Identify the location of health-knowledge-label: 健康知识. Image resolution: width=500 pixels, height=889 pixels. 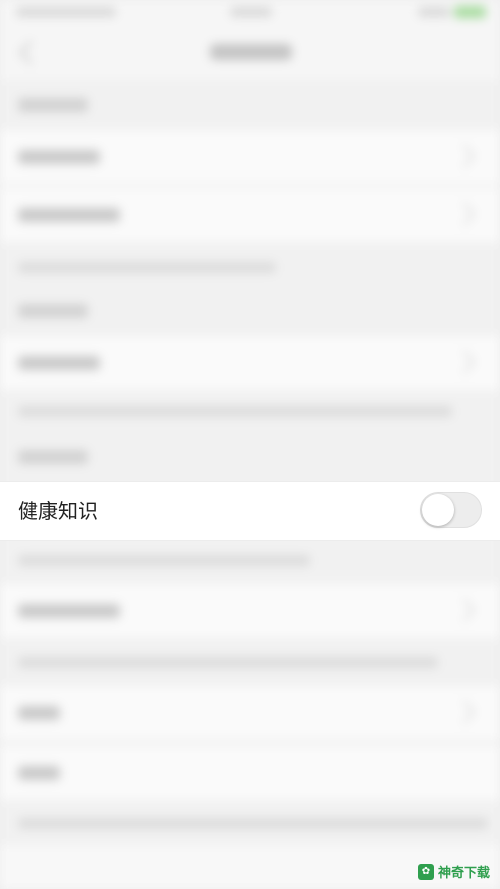
(58, 511).